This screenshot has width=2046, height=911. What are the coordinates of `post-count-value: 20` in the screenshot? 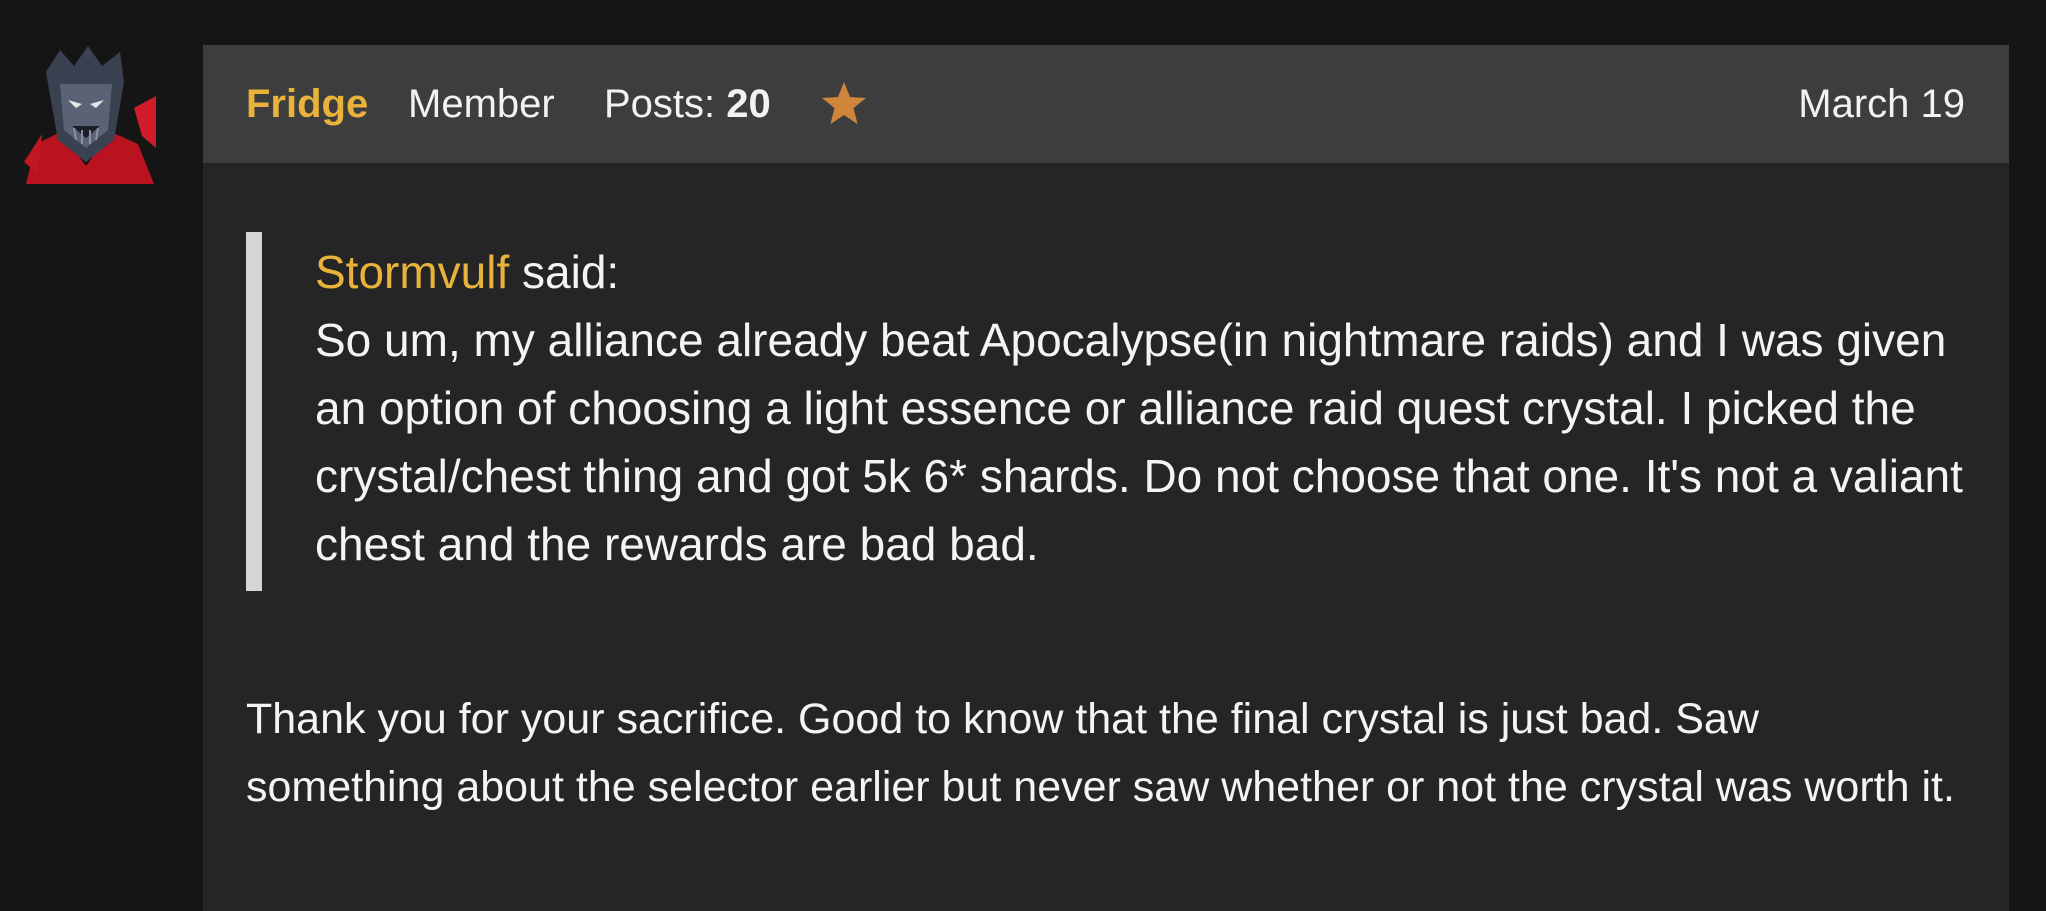 It's located at (748, 104).